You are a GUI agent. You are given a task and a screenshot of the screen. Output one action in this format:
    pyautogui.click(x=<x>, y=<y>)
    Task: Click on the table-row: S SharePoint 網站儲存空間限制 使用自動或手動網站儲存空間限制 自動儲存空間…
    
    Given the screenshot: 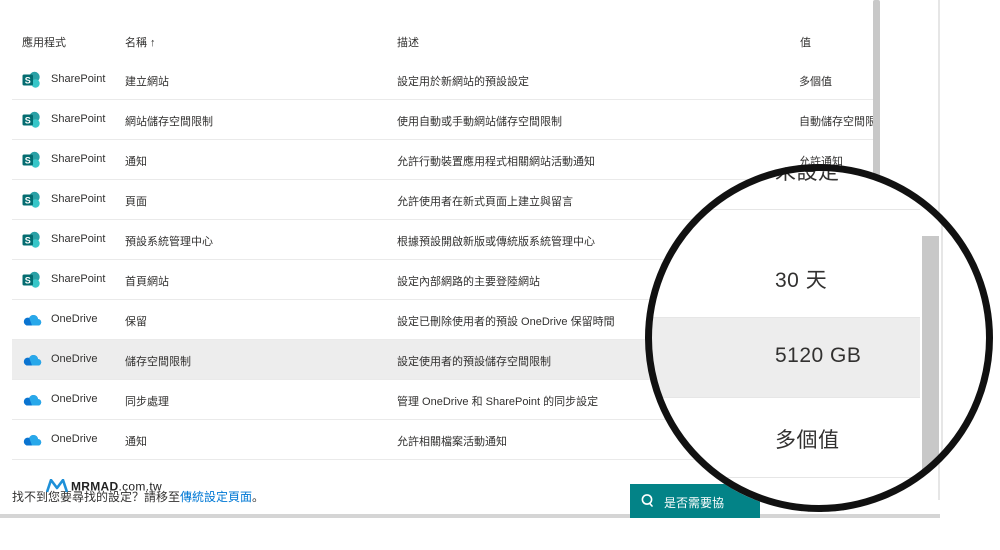 What is the action you would take?
    pyautogui.click(x=446, y=120)
    